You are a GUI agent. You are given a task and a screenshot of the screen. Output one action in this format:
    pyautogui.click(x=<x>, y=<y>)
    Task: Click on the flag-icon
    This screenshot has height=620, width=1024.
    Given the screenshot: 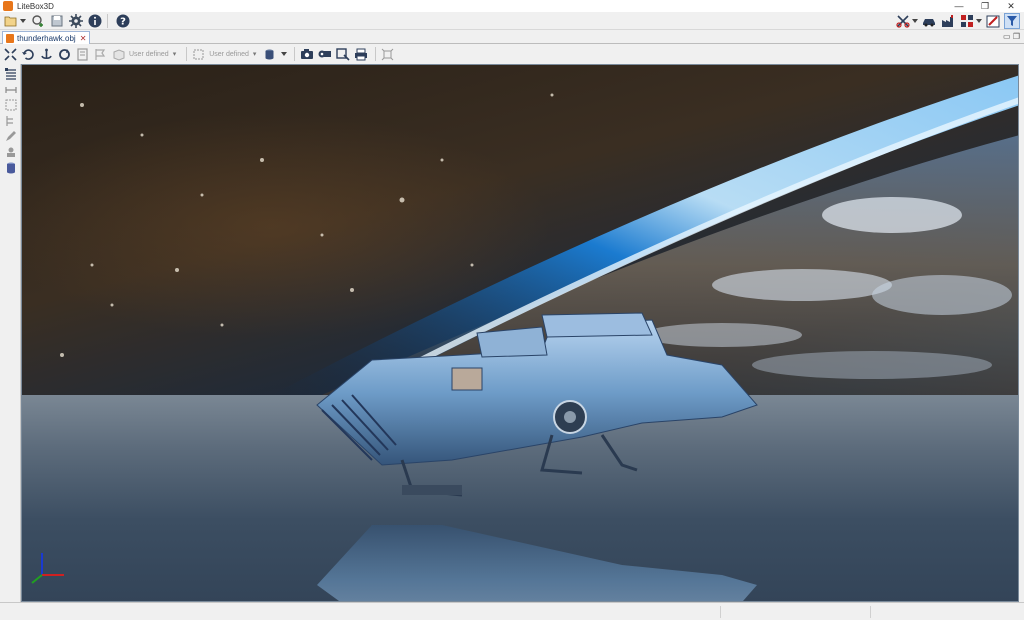 What is the action you would take?
    pyautogui.click(x=100, y=54)
    